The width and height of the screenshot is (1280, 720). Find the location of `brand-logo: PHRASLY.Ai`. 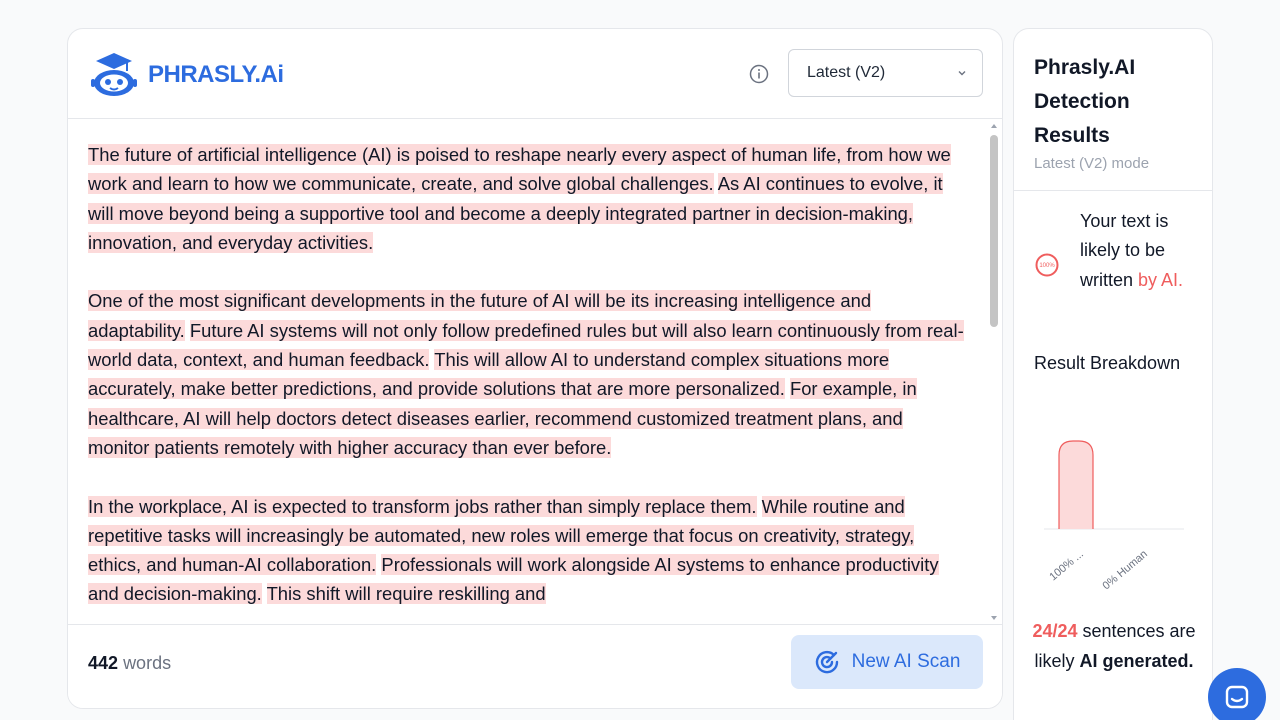

brand-logo: PHRASLY.Ai is located at coordinates (186, 75).